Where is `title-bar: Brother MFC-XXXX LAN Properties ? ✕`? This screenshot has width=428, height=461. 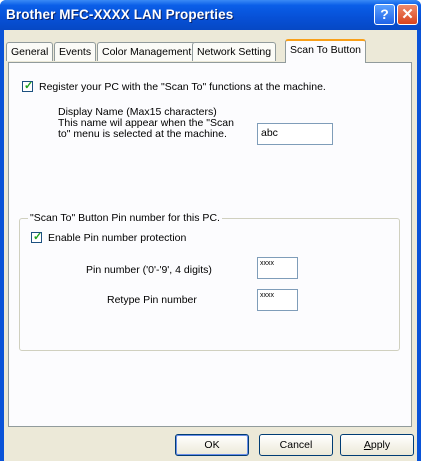
title-bar: Brother MFC-XXXX LAN Properties ? ✕ is located at coordinates (210, 15).